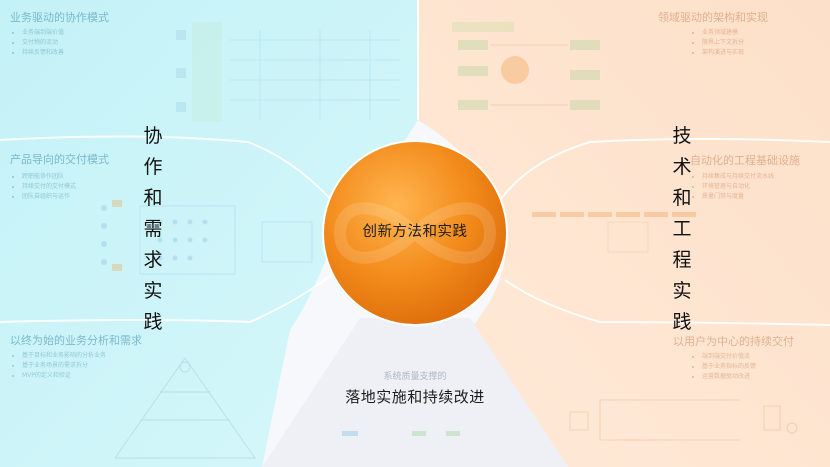 Image resolution: width=830 pixels, height=467 pixels. Describe the element at coordinates (723, 53) in the screenshot. I see `list-item: 架构演进与实现` at that location.